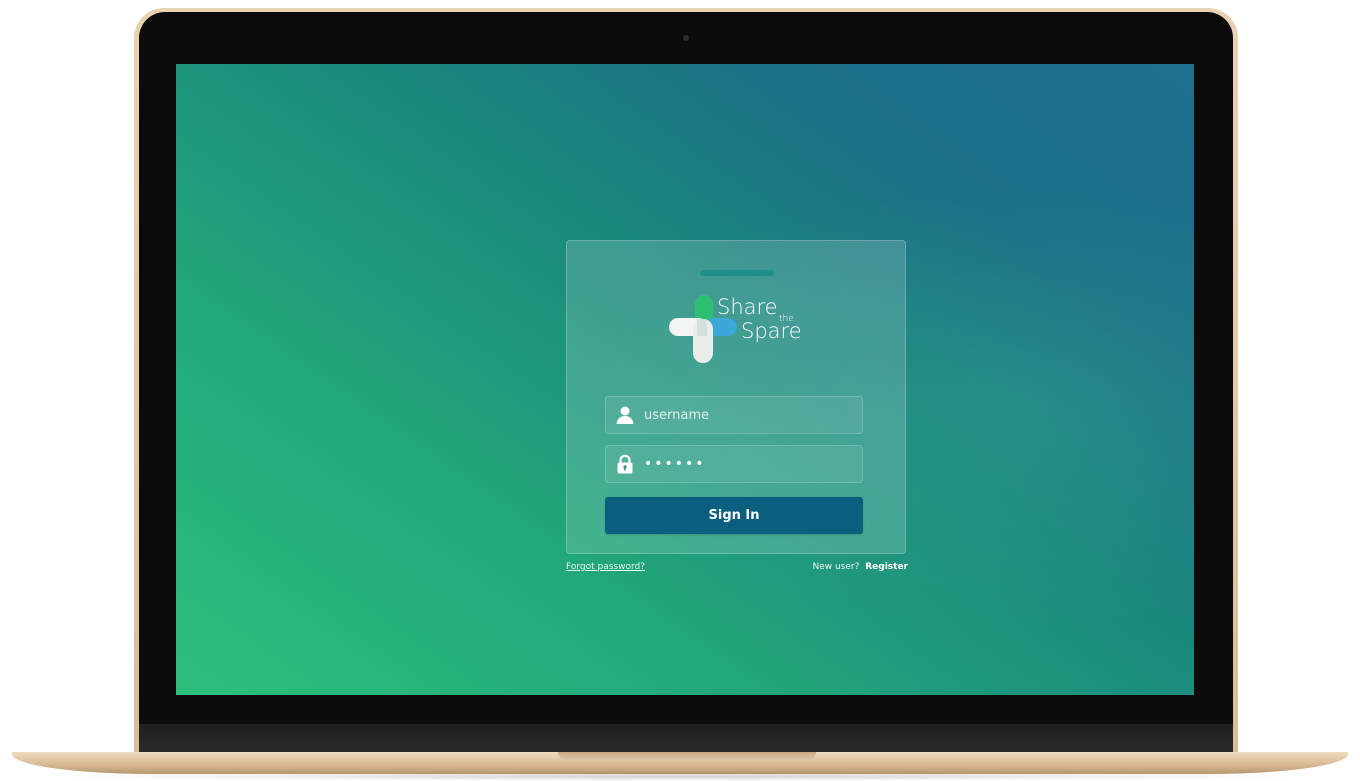 Image resolution: width=1360 pixels, height=781 pixels. Describe the element at coordinates (687, 756) in the screenshot. I see `laptop-base-notch` at that location.